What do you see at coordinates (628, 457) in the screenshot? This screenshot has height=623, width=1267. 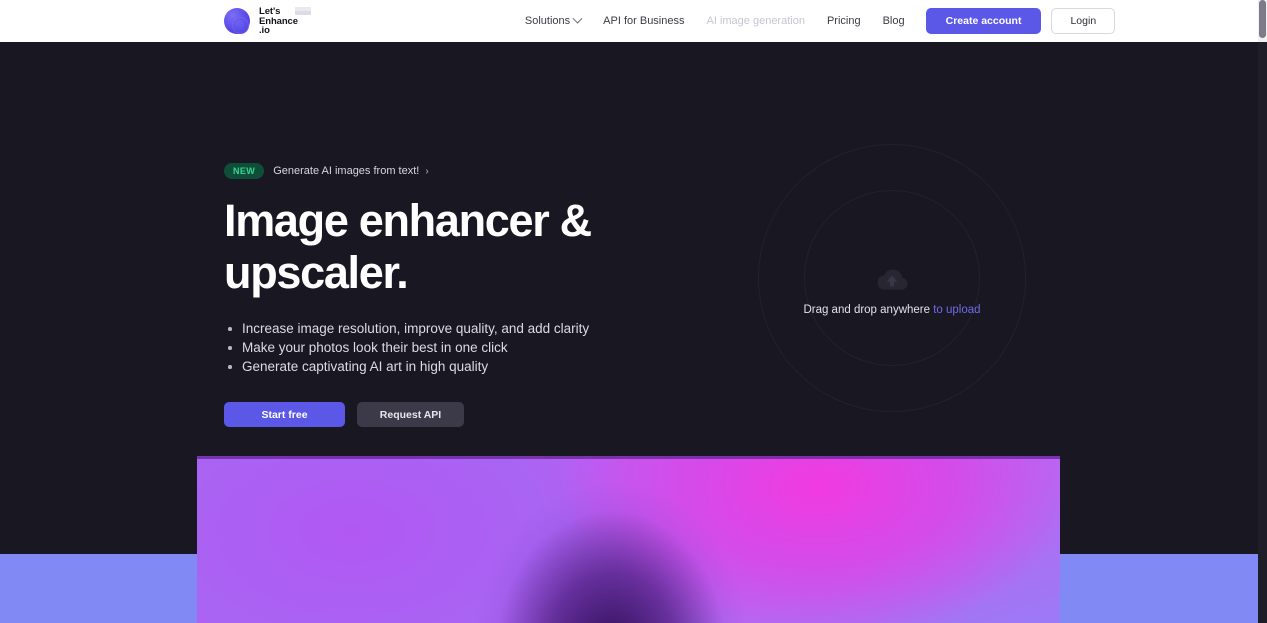 I see `showcase-top-edge` at bounding box center [628, 457].